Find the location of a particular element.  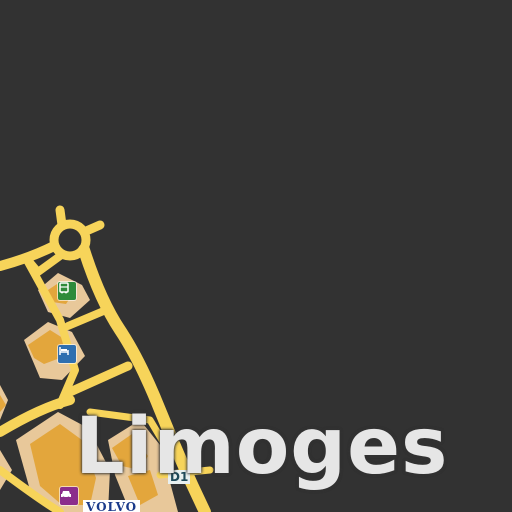

brand-label: VOLVO is located at coordinates (112, 506).